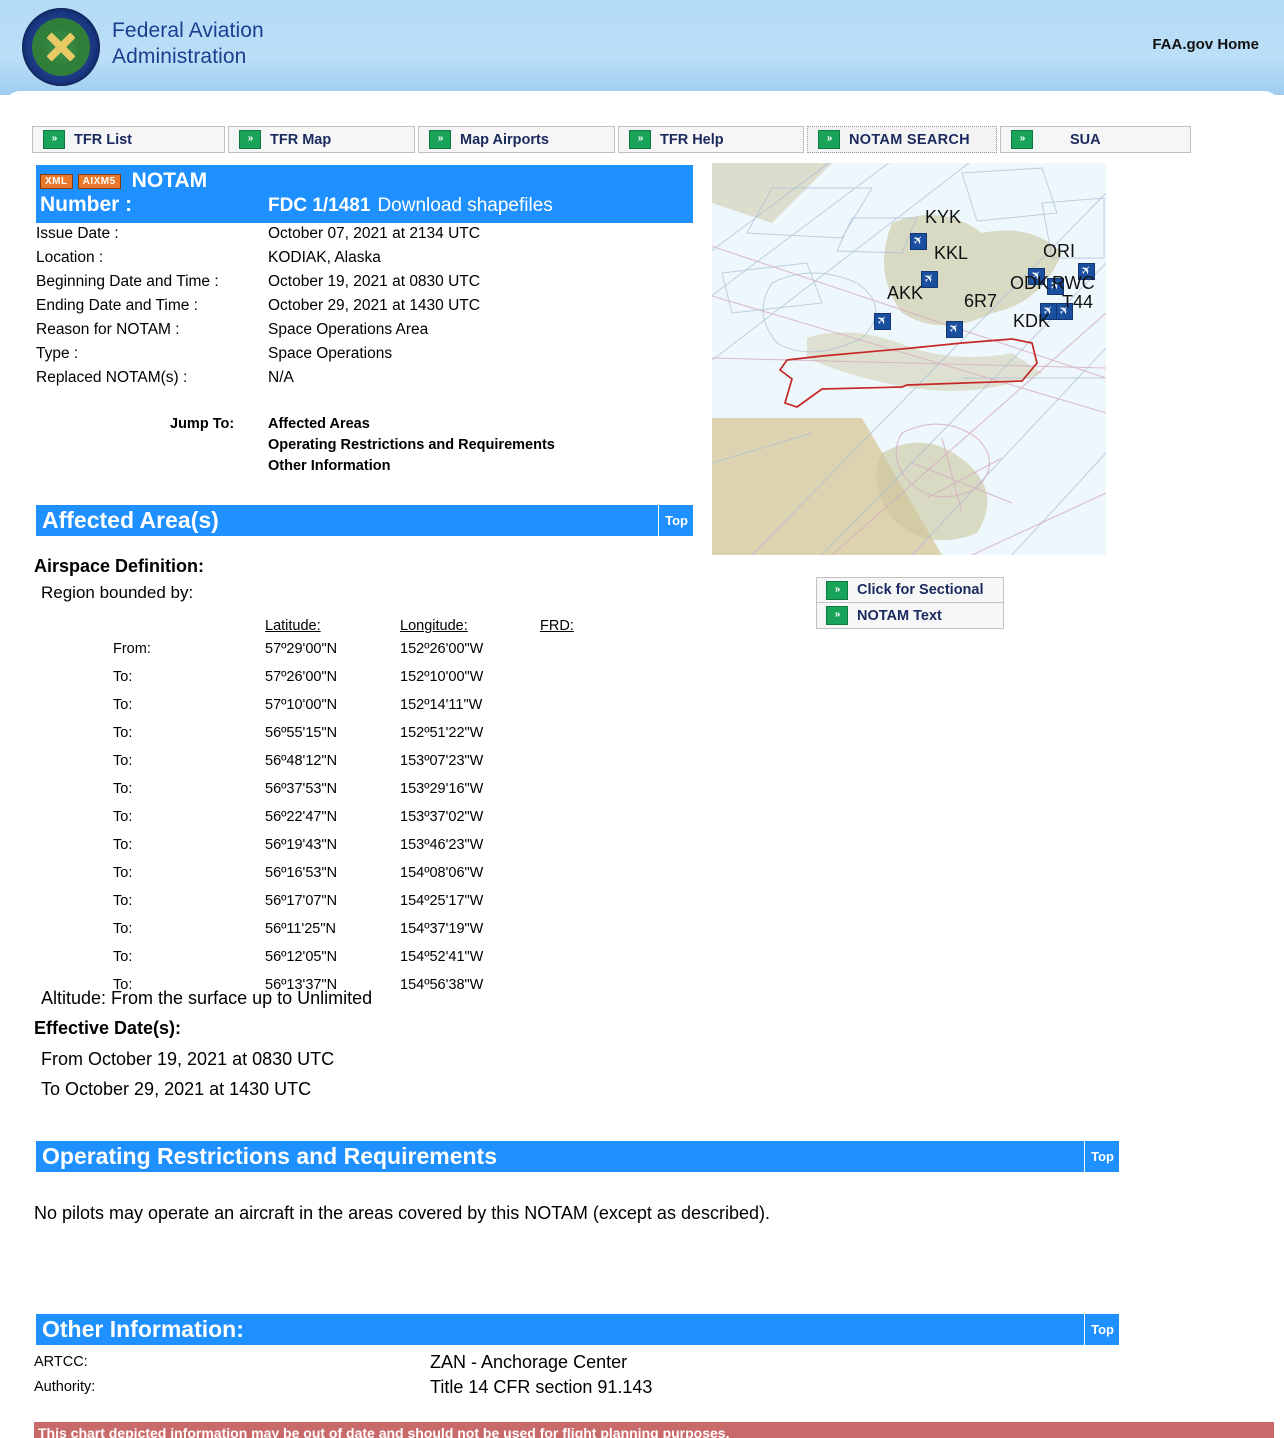  Describe the element at coordinates (882, 321) in the screenshot. I see `airport-icon-akk` at that location.